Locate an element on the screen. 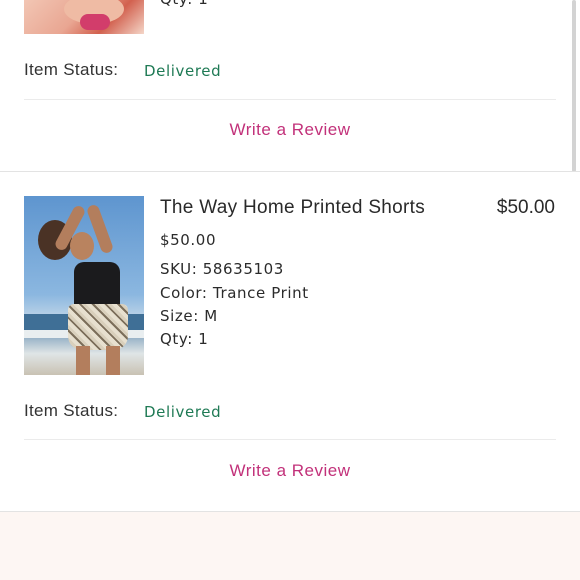 The width and height of the screenshot is (580, 580). product-unit-price: $50.00 is located at coordinates (188, 240).